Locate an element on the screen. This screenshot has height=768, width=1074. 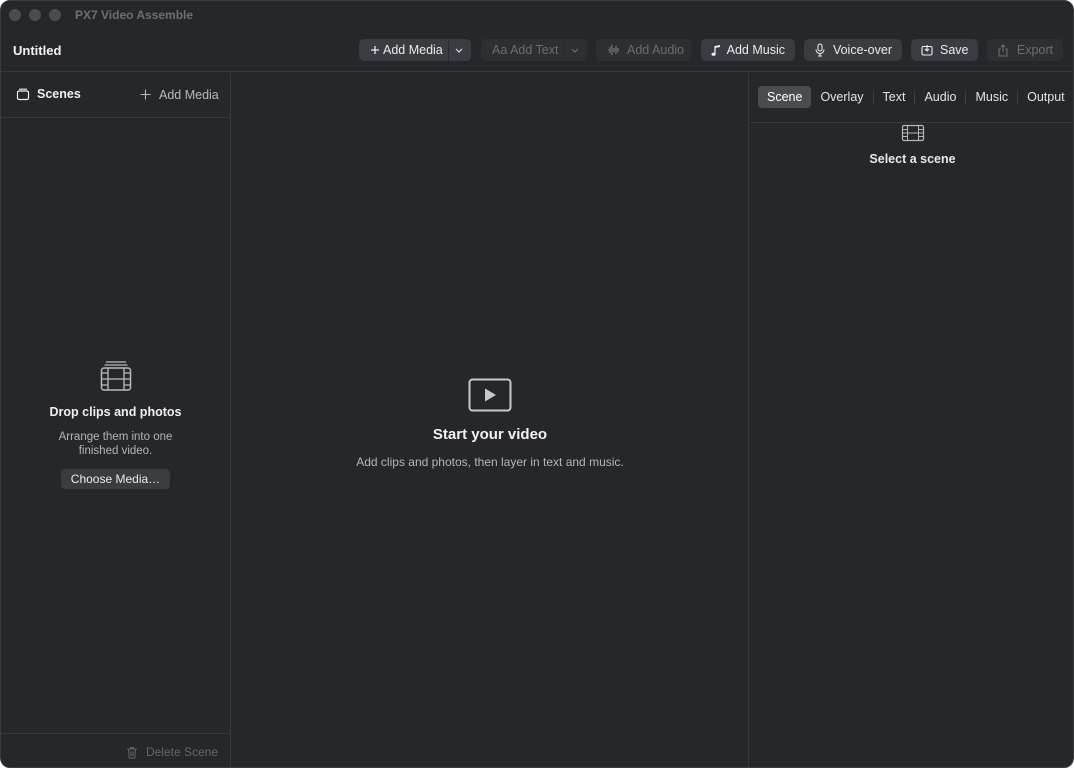
inspector-tabs-row: Scene Overlay Text Audio Music Output is located at coordinates (911, 98).